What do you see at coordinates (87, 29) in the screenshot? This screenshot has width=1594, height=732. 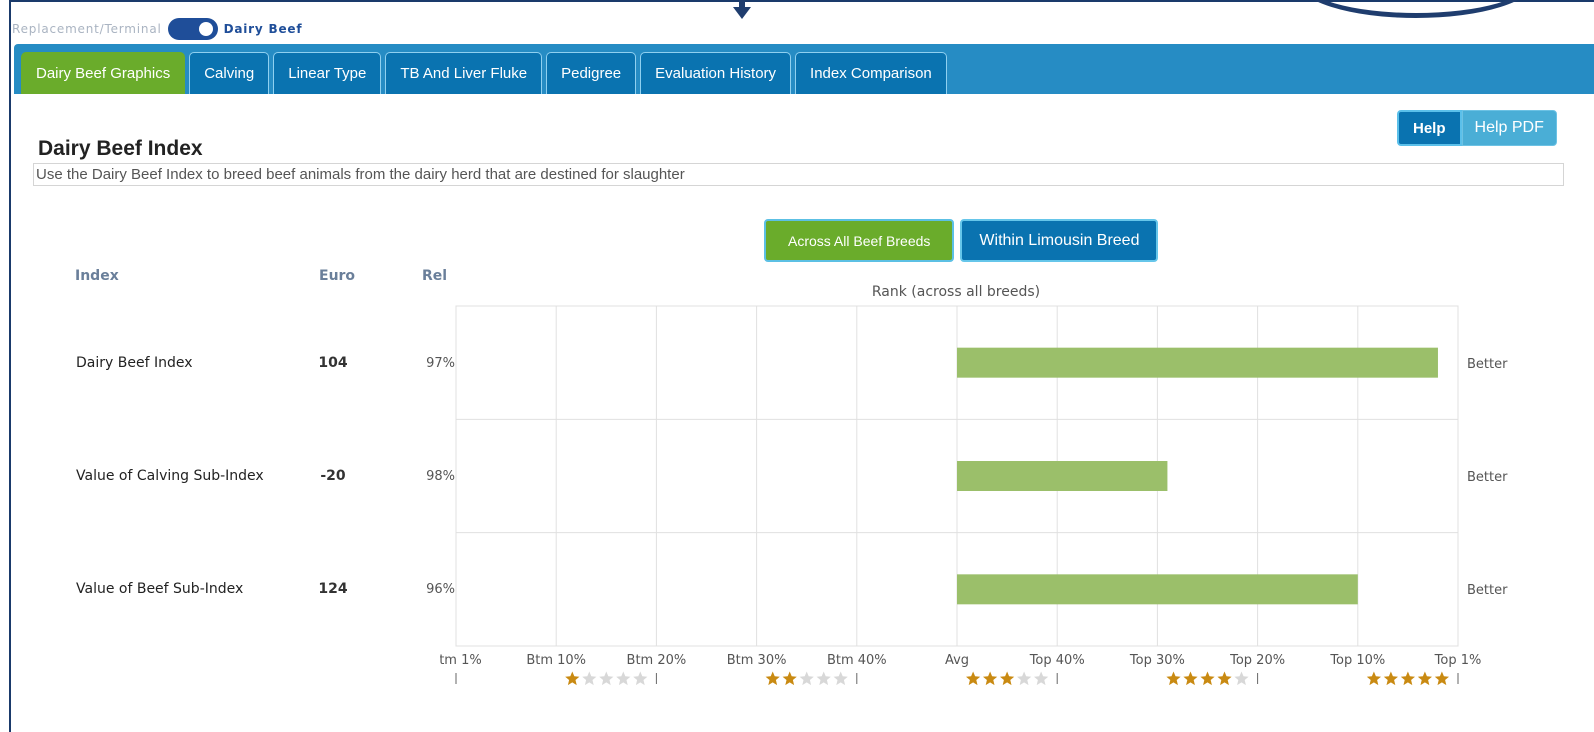 I see `toggle-left-label: Replacement/Terminal` at bounding box center [87, 29].